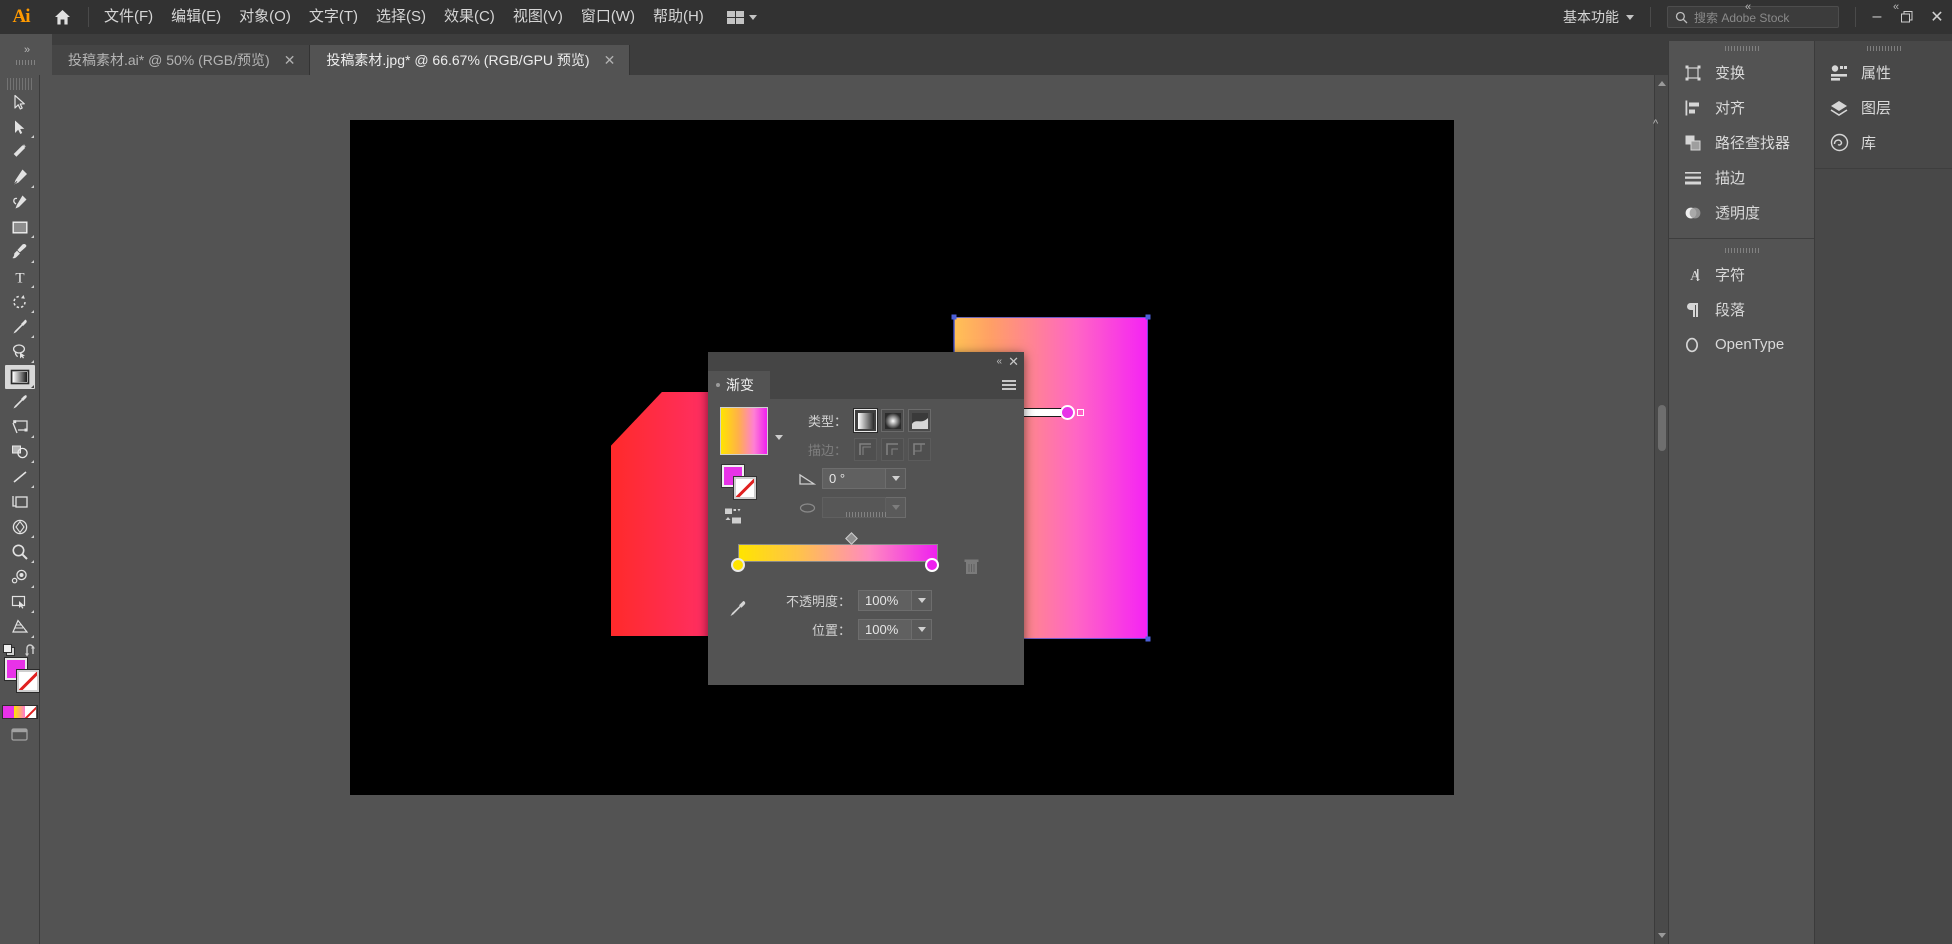 The image size is (1952, 944). What do you see at coordinates (1883, 107) in the screenshot?
I see `panel-layers: 图层` at bounding box center [1883, 107].